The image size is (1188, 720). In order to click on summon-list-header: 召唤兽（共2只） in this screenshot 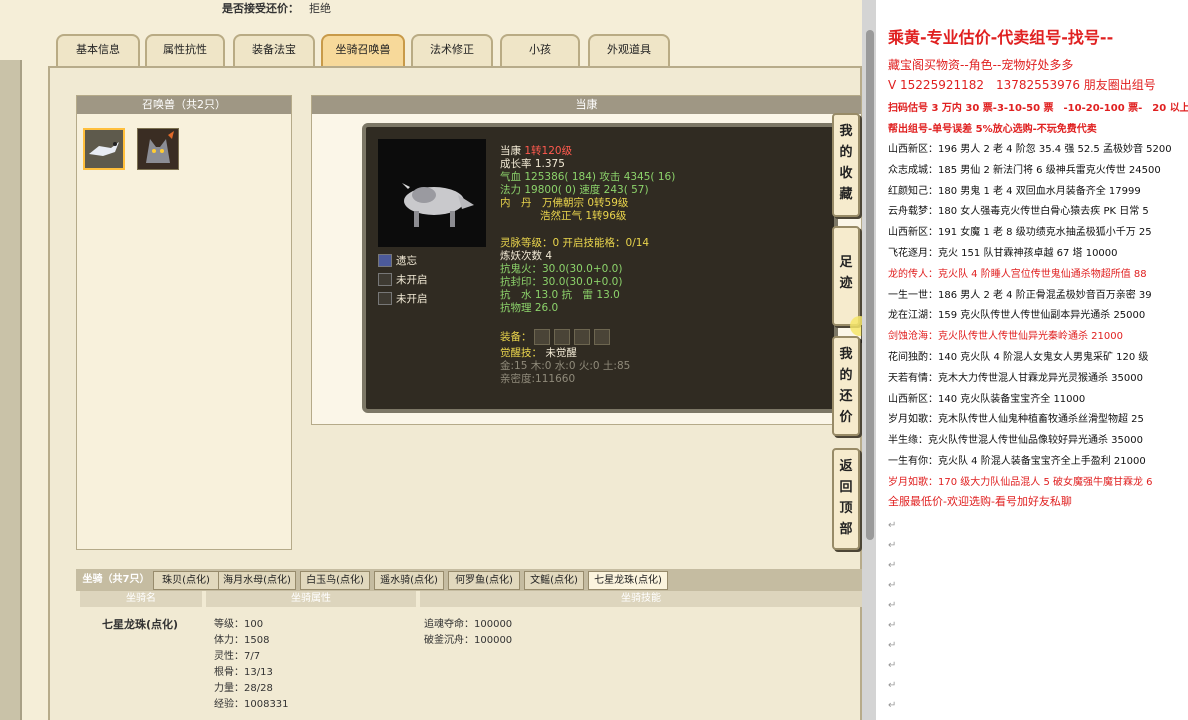, I will do `click(184, 105)`.